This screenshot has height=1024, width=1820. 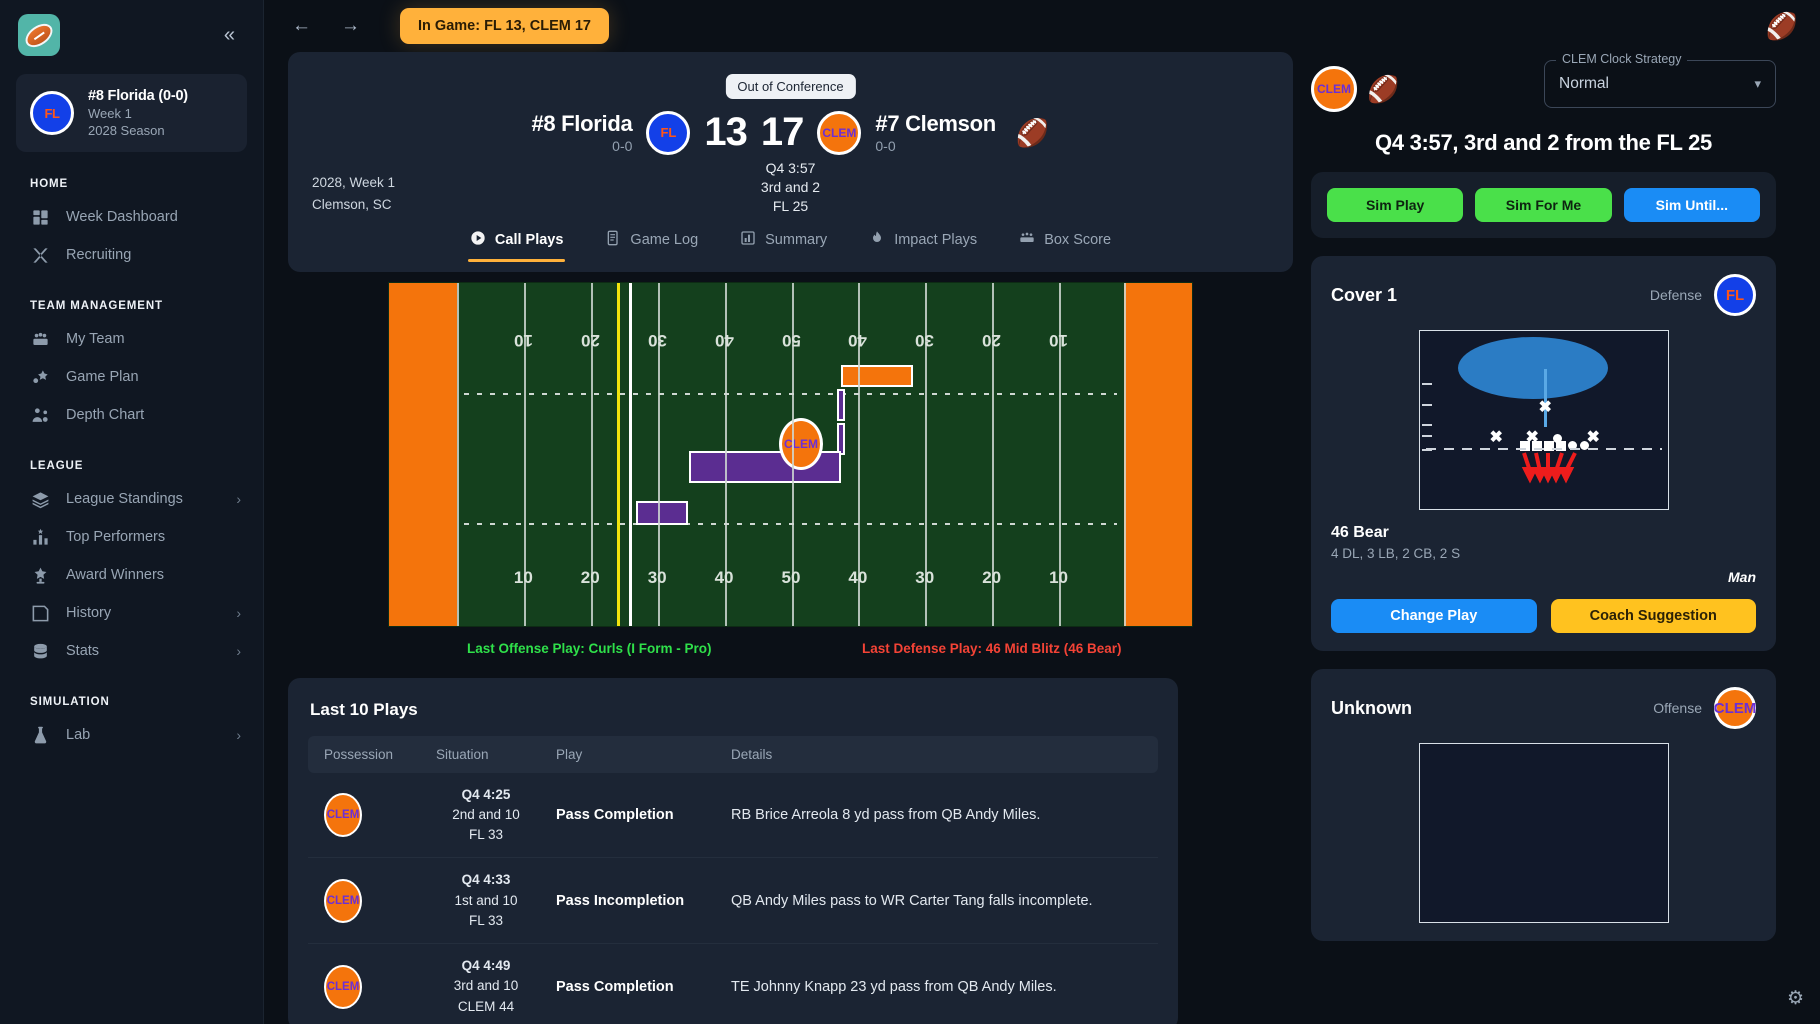 I want to click on sidebar-item-recruiting: Recruiting, so click(x=131, y=255).